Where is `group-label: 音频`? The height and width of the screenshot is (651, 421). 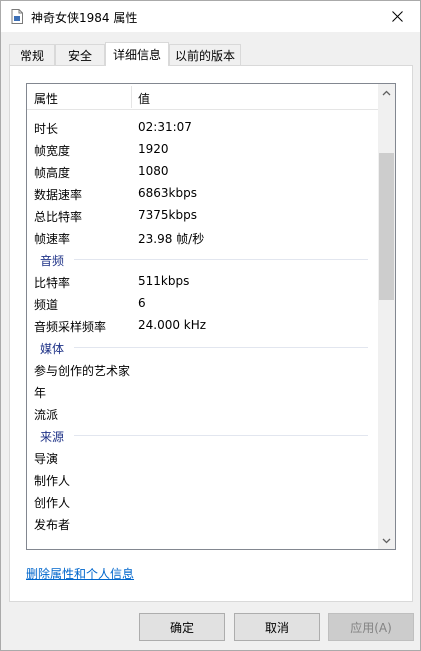 group-label: 音频 is located at coordinates (52, 261).